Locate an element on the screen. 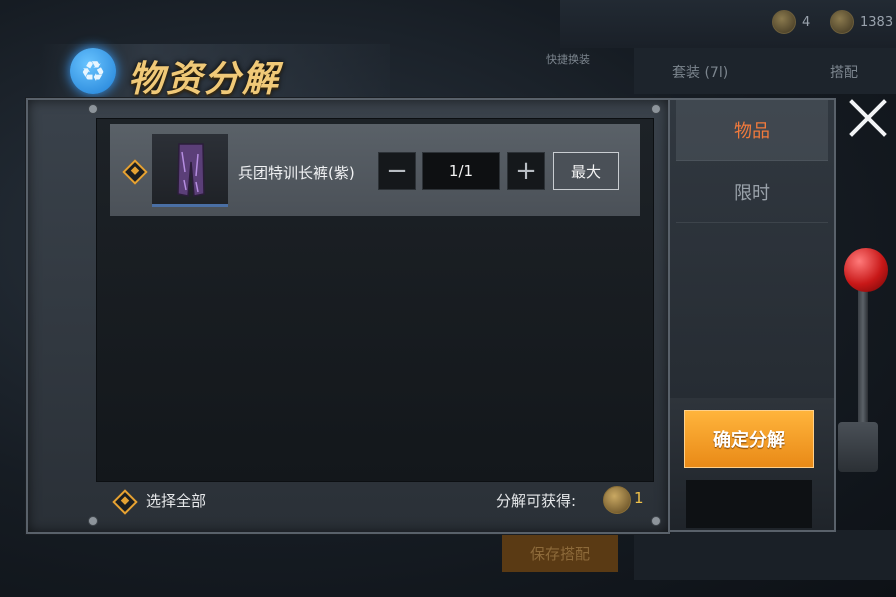 The width and height of the screenshot is (896, 597). increase-quantity-button: + is located at coordinates (526, 171).